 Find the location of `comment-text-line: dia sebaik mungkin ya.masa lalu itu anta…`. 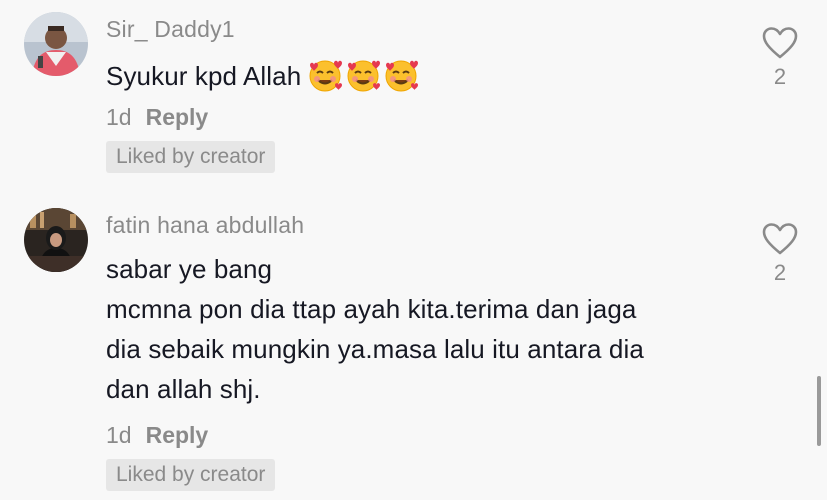

comment-text-line: dia sebaik mungkin ya.masa lalu itu anta… is located at coordinates (375, 349).